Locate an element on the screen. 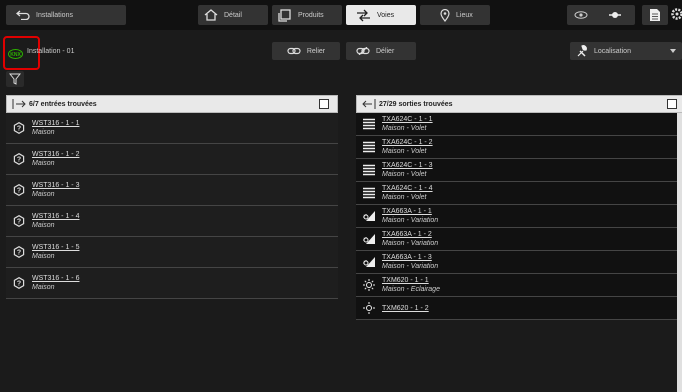  settings-button is located at coordinates (676, 16).